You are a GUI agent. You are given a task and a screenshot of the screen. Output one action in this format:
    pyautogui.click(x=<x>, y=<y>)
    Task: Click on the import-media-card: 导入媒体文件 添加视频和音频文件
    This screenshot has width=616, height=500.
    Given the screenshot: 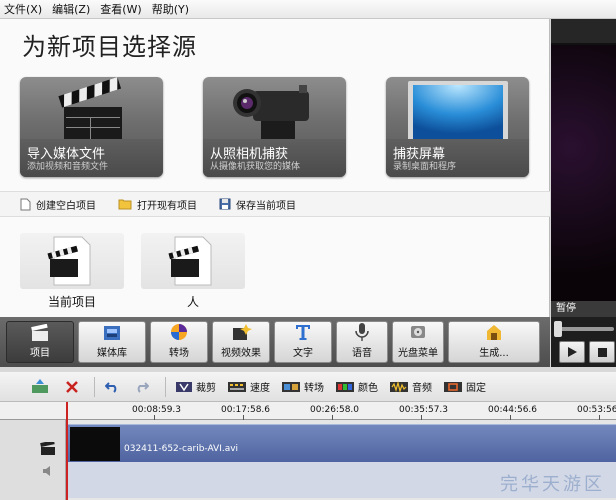 What is the action you would take?
    pyautogui.click(x=91, y=127)
    